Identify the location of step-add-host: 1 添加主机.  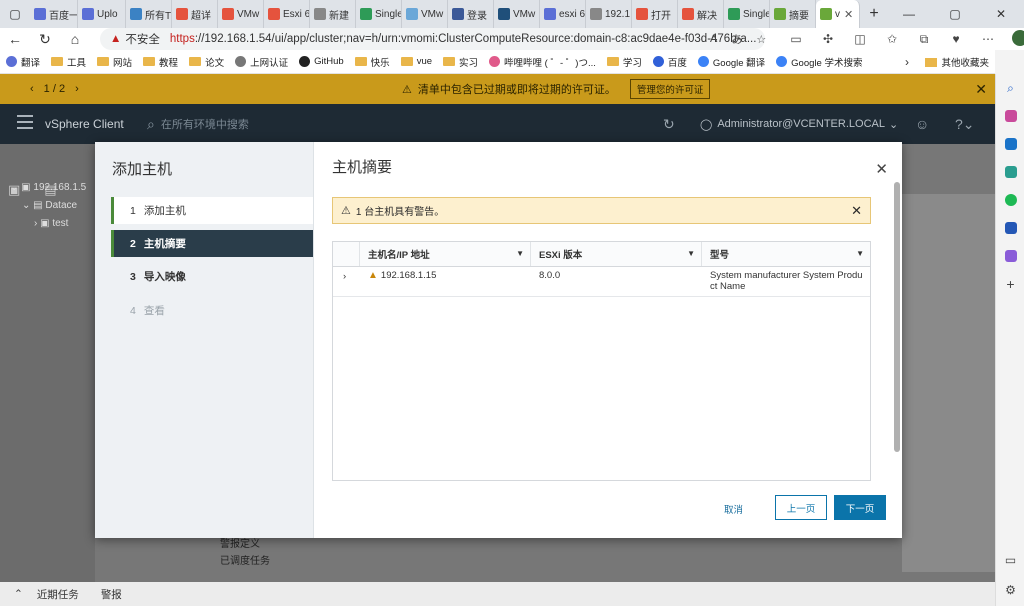
(212, 210).